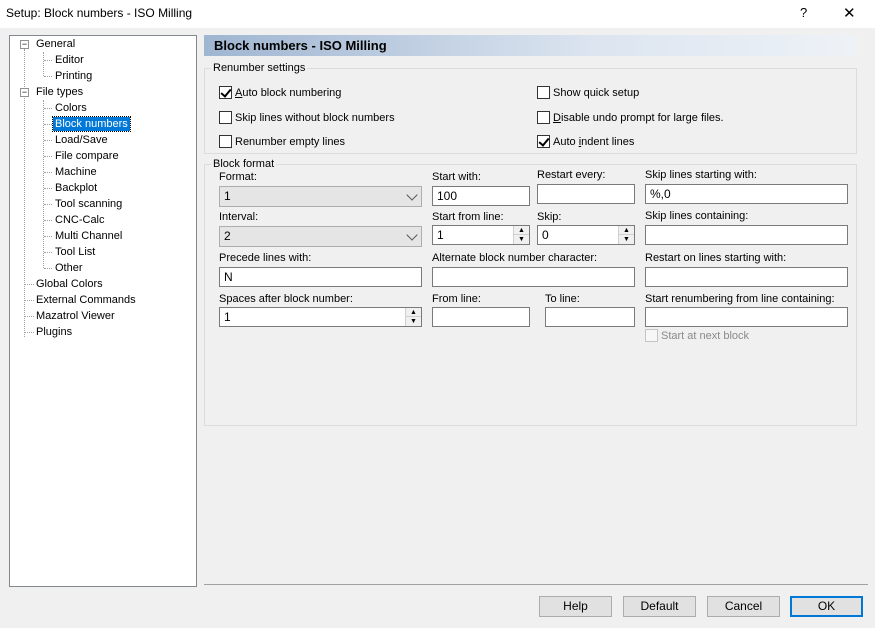 The width and height of the screenshot is (875, 628). What do you see at coordinates (87, 156) in the screenshot?
I see `tree-item-file-compare: File compare` at bounding box center [87, 156].